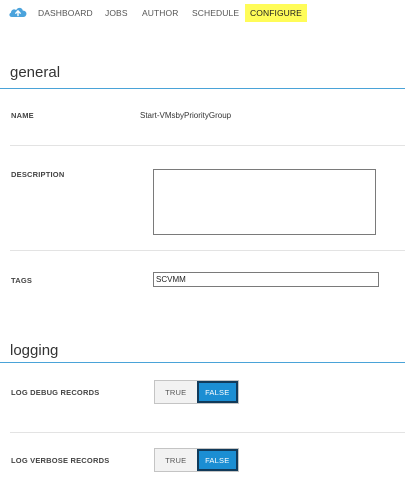 This screenshot has height=482, width=405. I want to click on tags-label: TAGS, so click(22, 280).